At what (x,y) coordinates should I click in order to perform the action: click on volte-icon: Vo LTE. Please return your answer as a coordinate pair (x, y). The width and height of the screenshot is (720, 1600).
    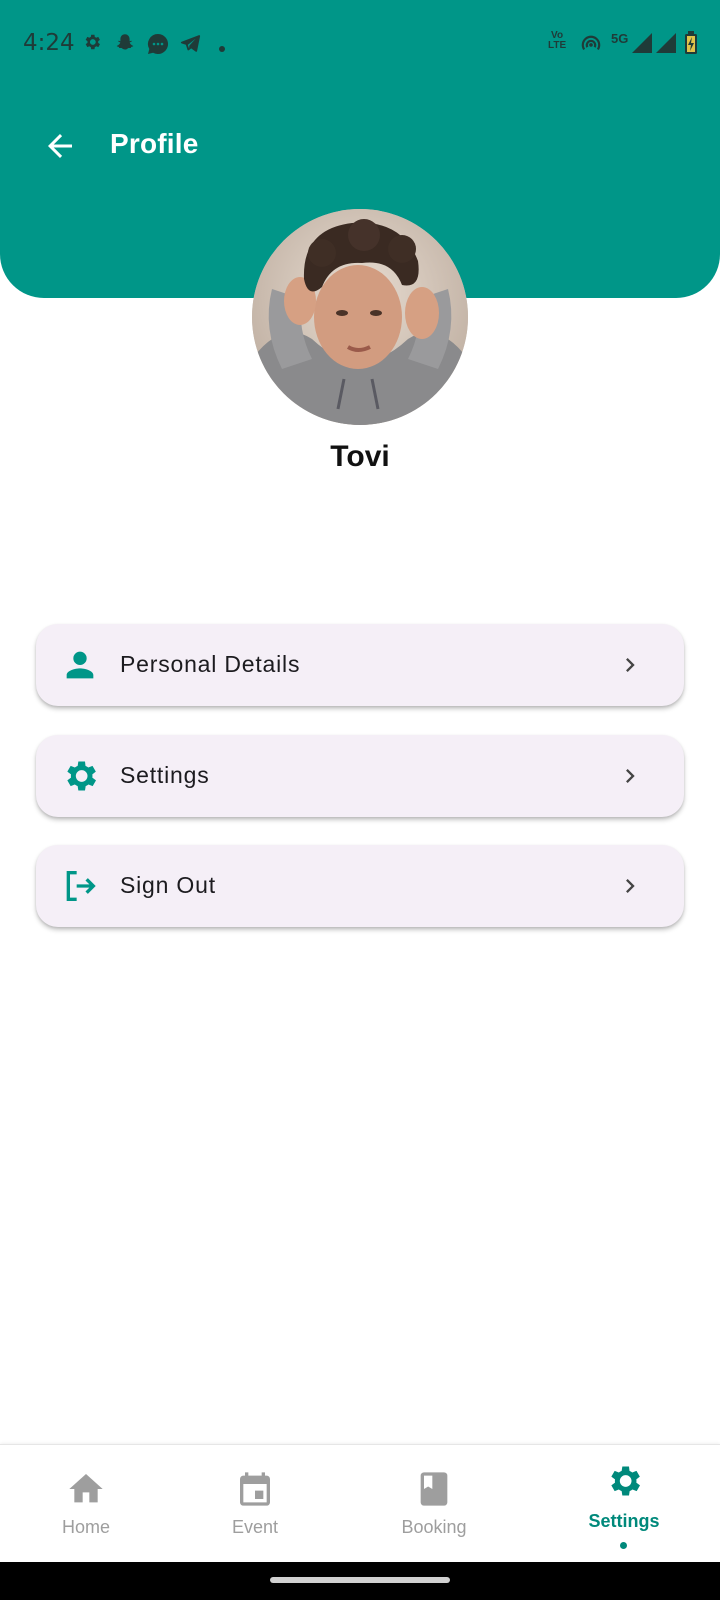
    Looking at the image, I should click on (557, 41).